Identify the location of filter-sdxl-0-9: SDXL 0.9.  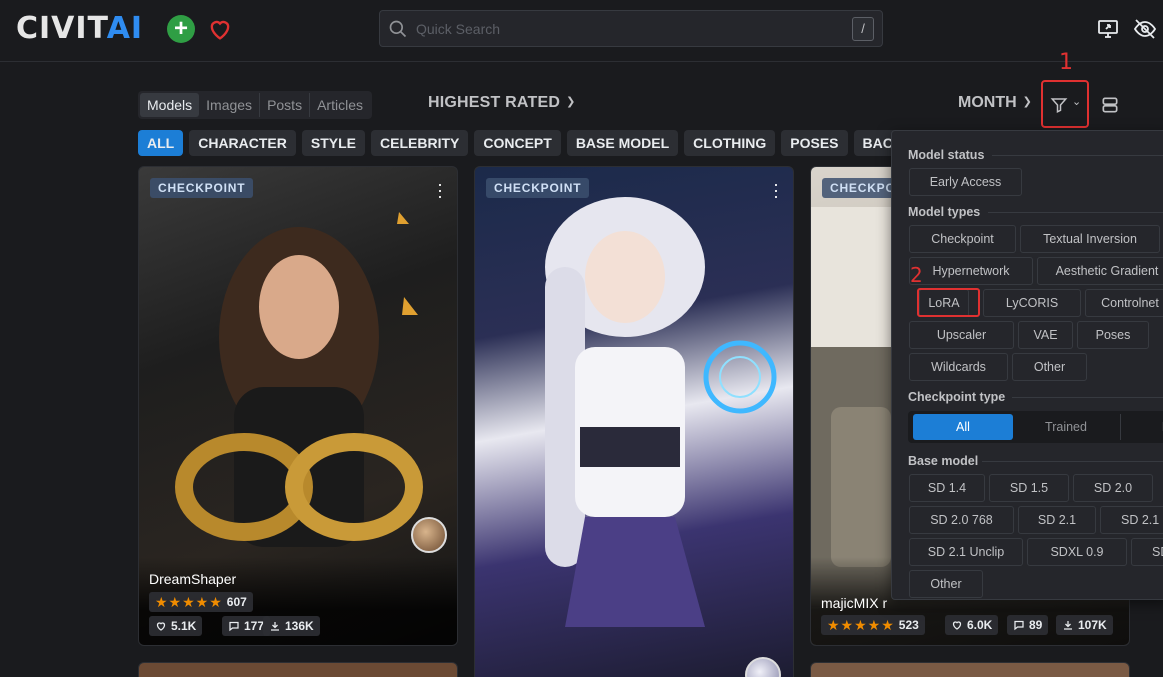
(1077, 552).